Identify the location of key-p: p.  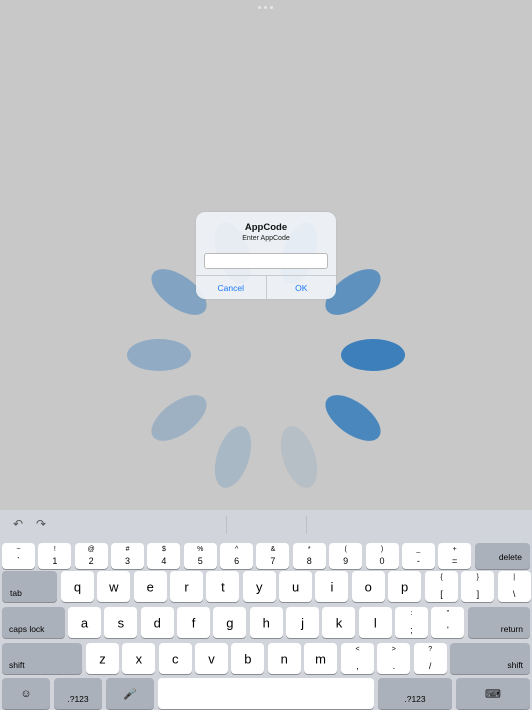
(405, 586).